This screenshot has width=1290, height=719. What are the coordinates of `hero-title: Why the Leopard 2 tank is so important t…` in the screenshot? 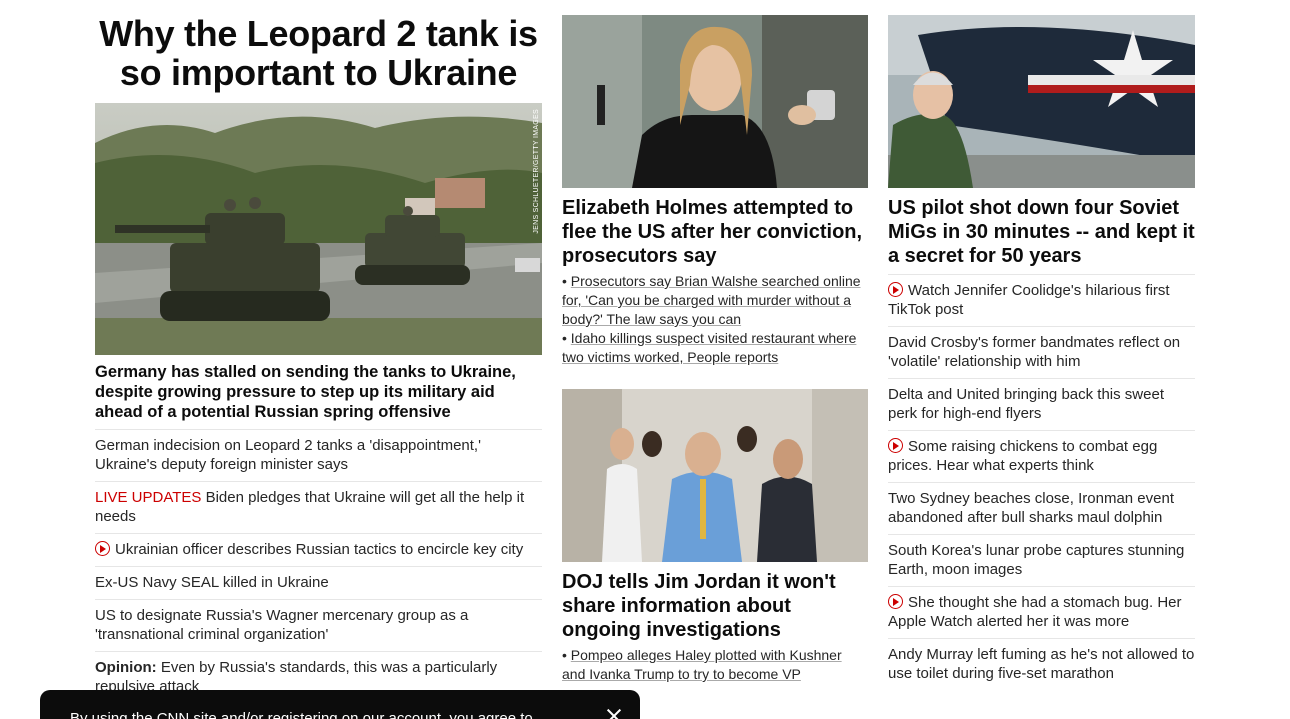 It's located at (318, 53).